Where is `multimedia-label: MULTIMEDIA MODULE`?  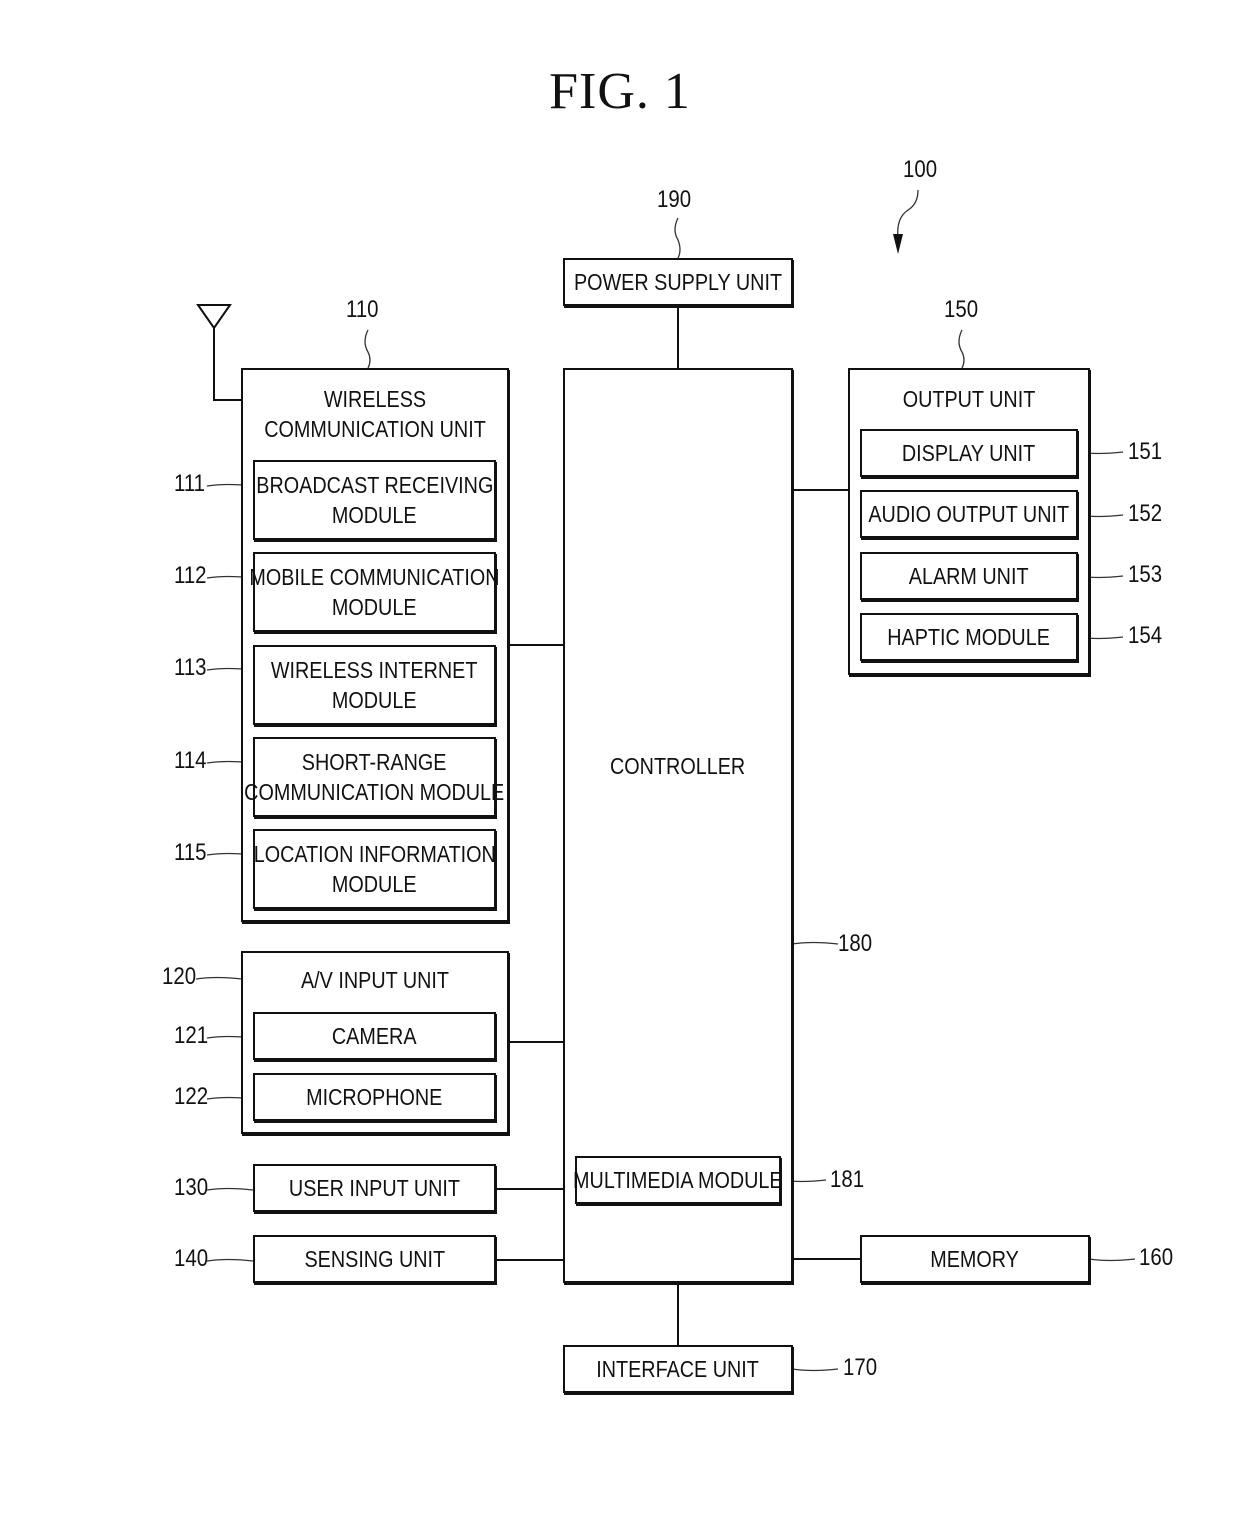
multimedia-label: MULTIMEDIA MODULE is located at coordinates (678, 1180).